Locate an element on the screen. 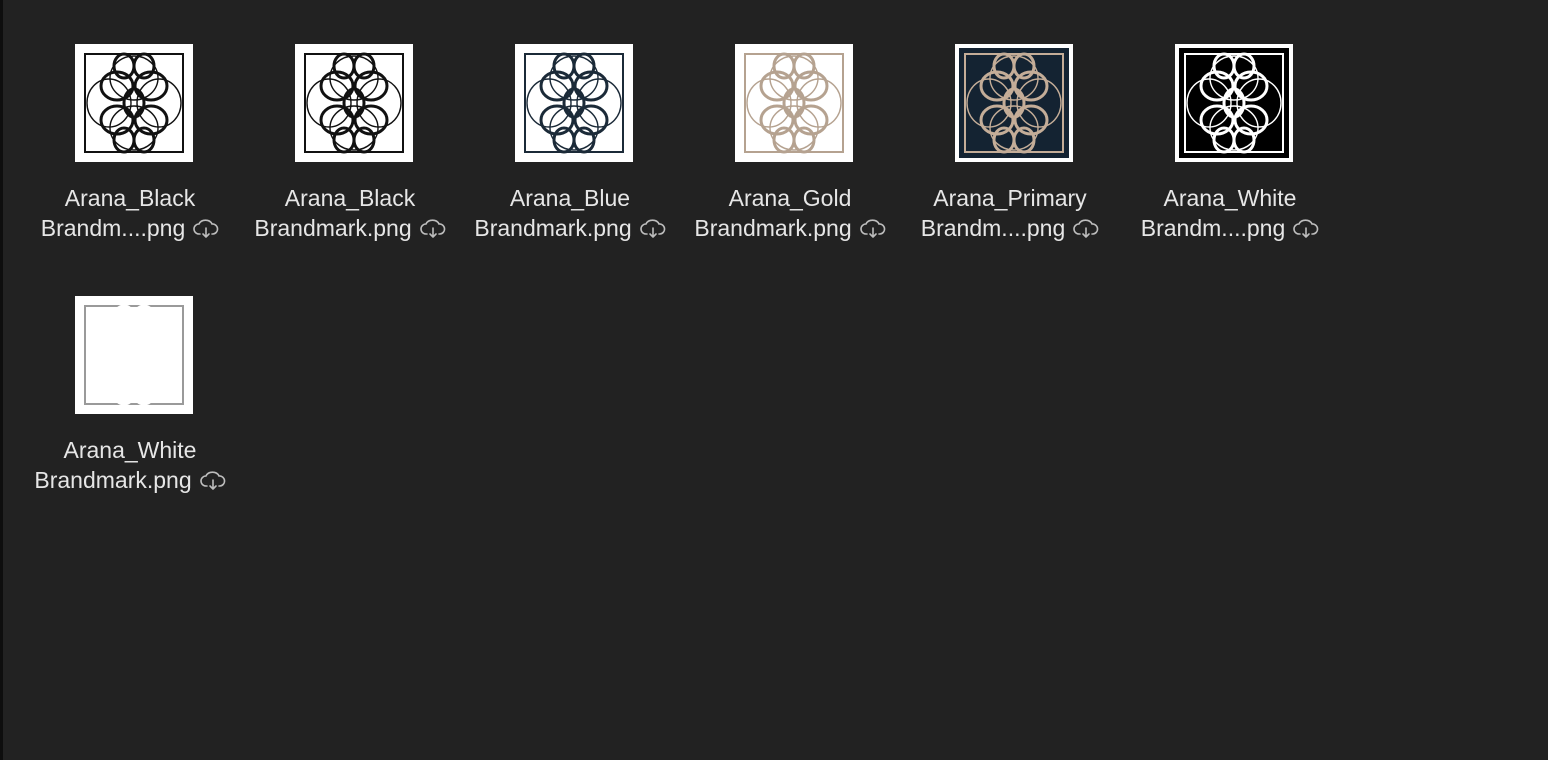  file-item: Arana_White Brandm....png is located at coordinates (1230, 170).